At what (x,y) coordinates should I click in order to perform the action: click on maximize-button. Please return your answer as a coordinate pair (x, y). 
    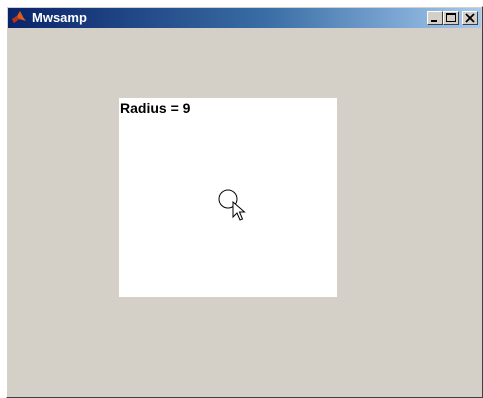
    Looking at the image, I should click on (451, 18).